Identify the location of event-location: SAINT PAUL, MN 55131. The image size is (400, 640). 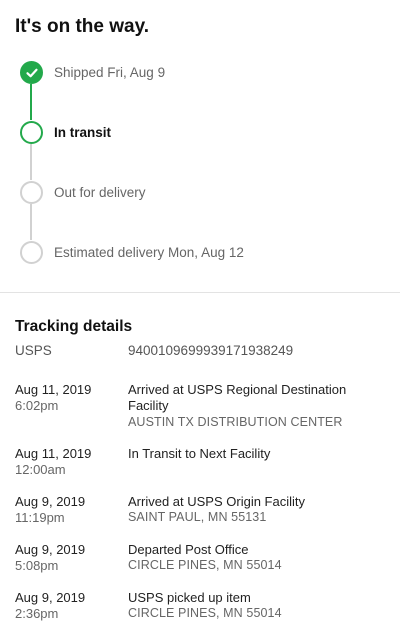
(197, 517).